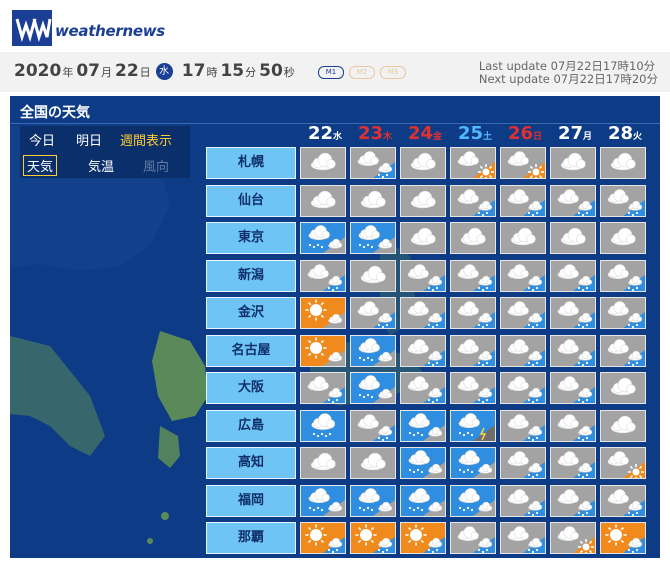  I want to click on mode-m3-button: M3, so click(393, 72).